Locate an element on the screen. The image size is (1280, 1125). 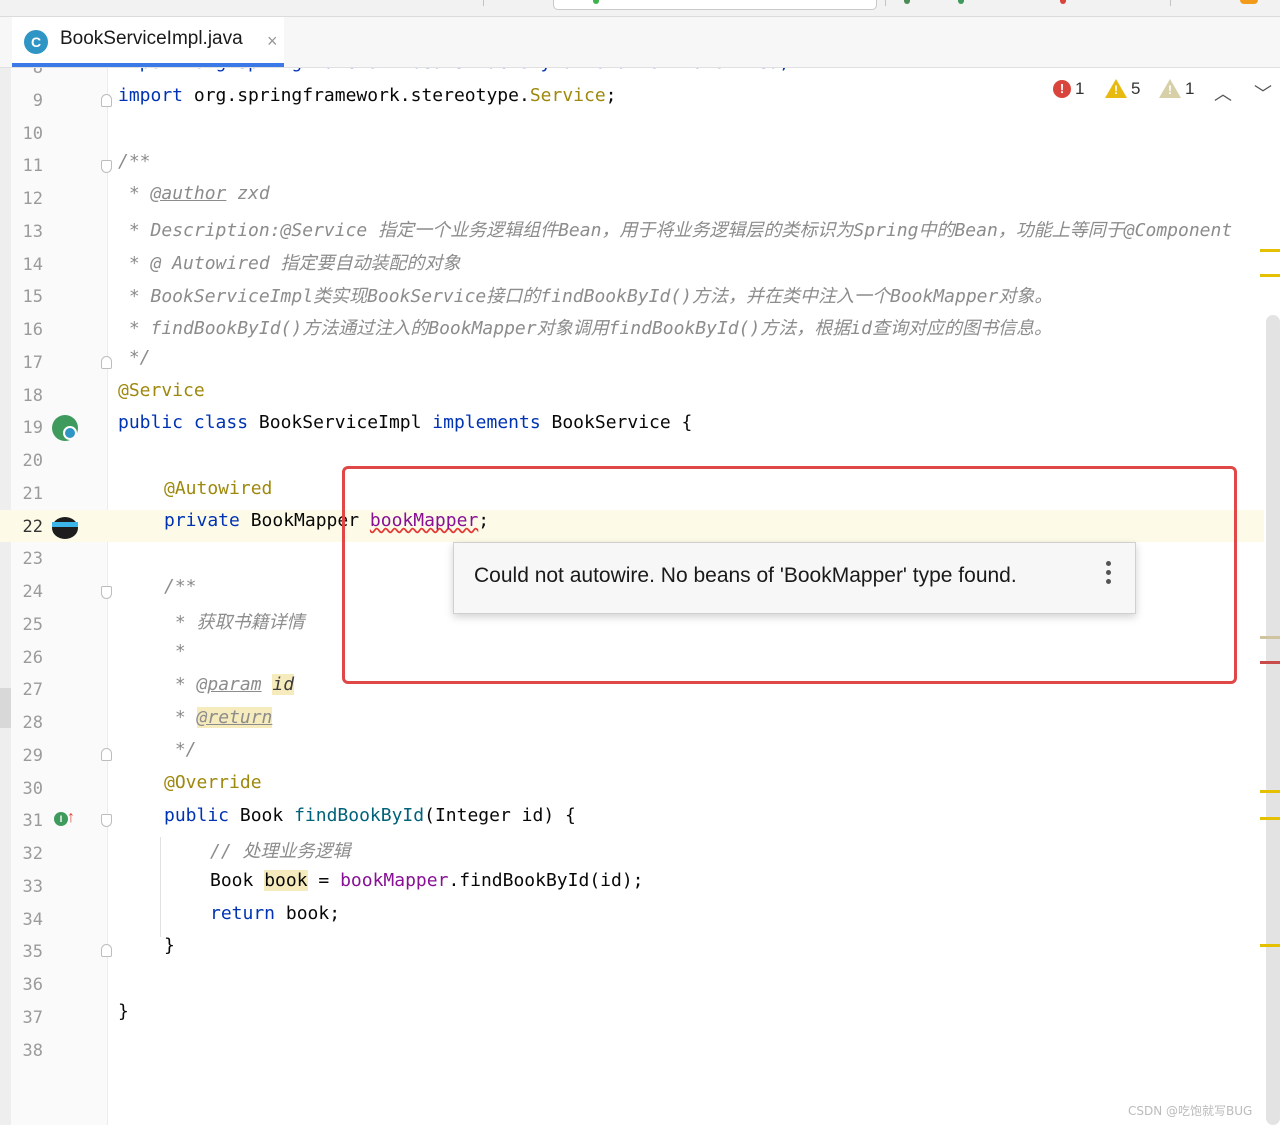
code-line-18: @Service is located at coordinates (161, 396).